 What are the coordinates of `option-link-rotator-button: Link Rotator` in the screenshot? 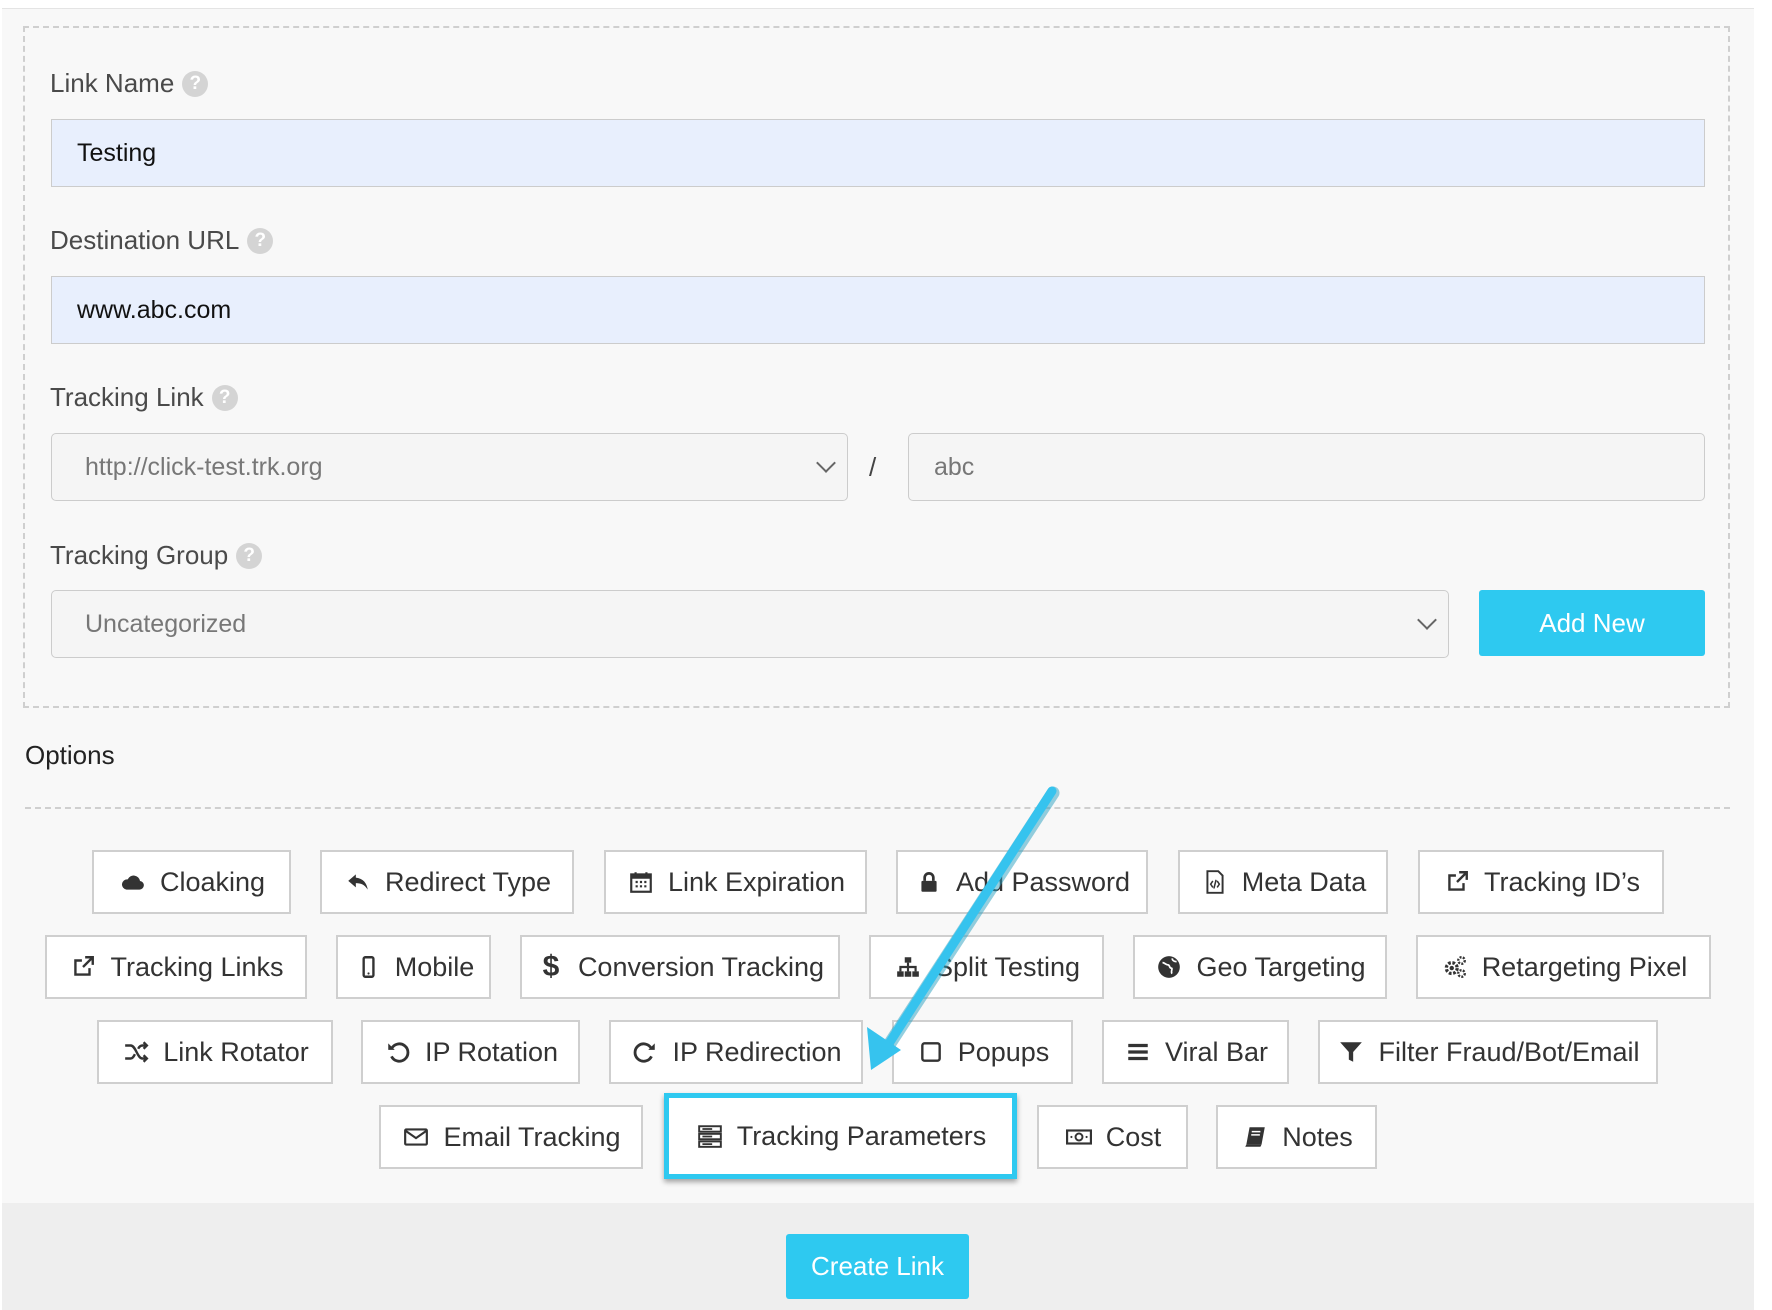 It's located at (215, 1052).